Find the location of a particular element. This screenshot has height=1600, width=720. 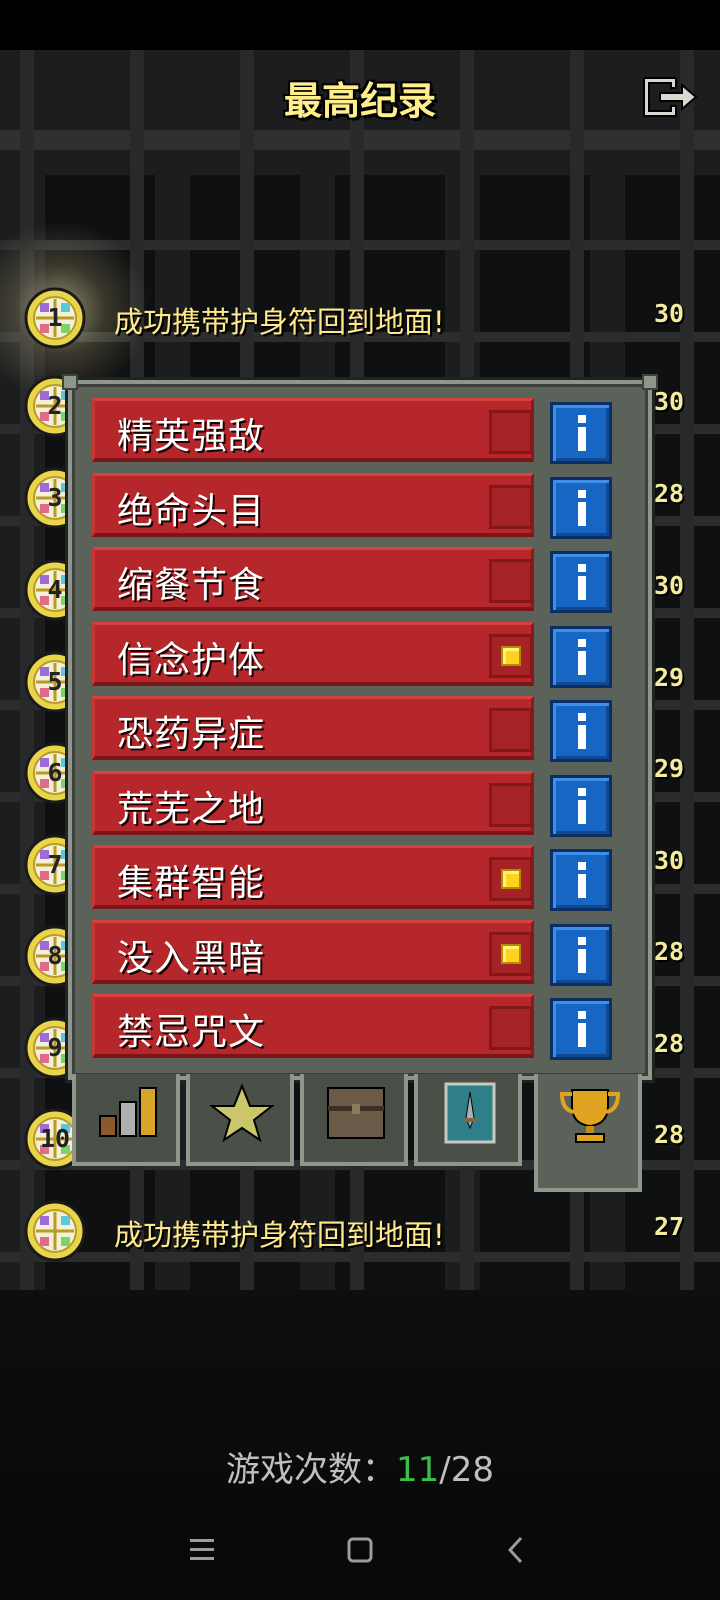

challenge-label: 集群智能 is located at coordinates (191, 883).